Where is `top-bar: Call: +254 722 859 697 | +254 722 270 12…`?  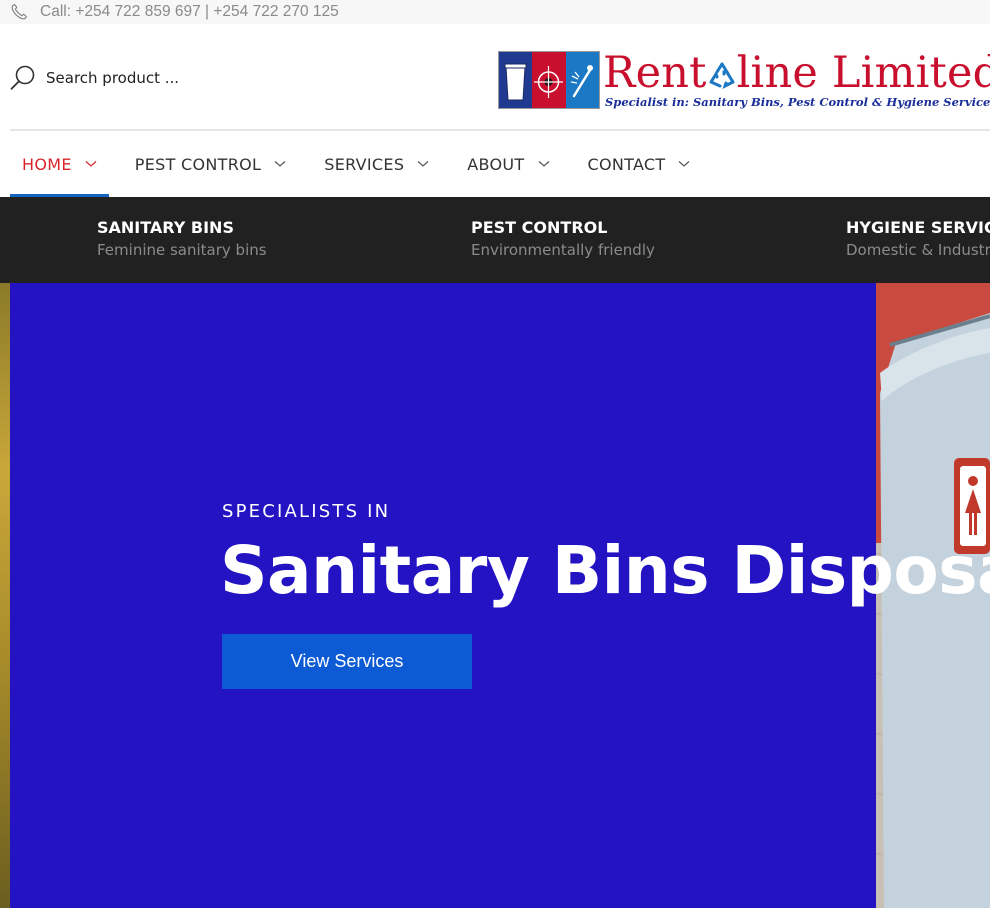
top-bar: Call: +254 722 859 697 | +254 722 270 12… is located at coordinates (495, 12).